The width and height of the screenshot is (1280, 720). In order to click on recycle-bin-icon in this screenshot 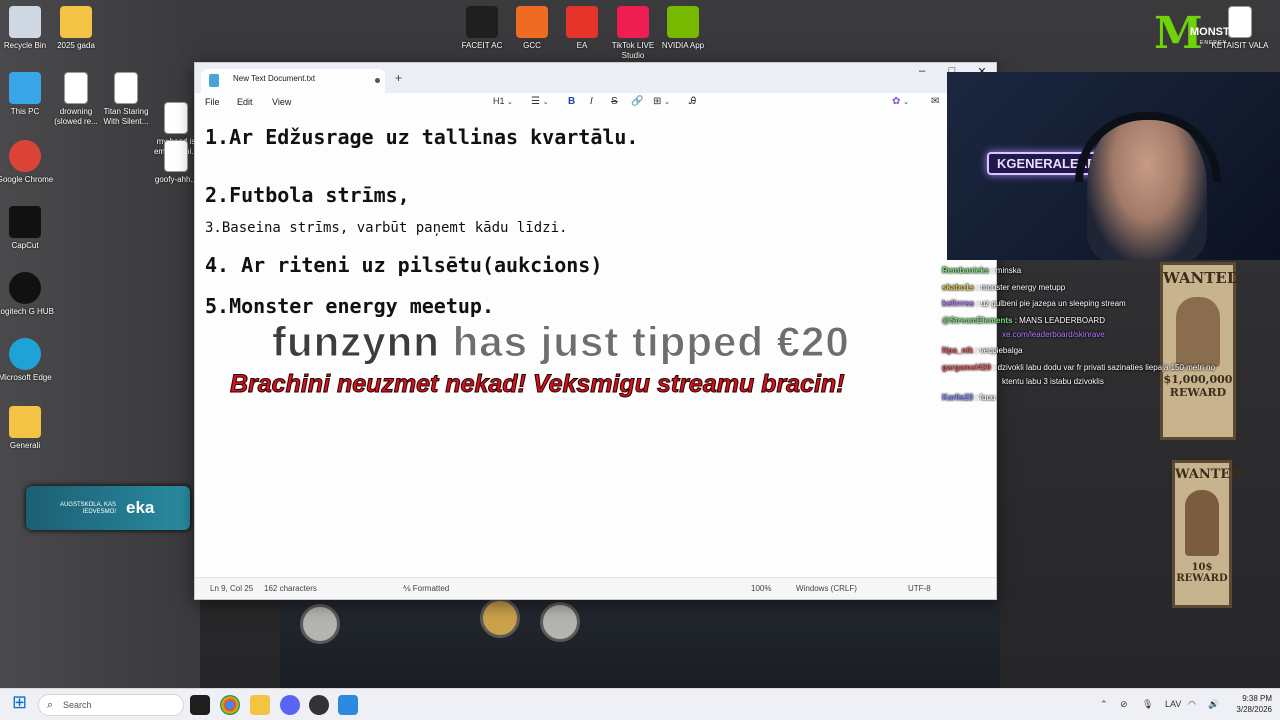, I will do `click(25, 22)`.